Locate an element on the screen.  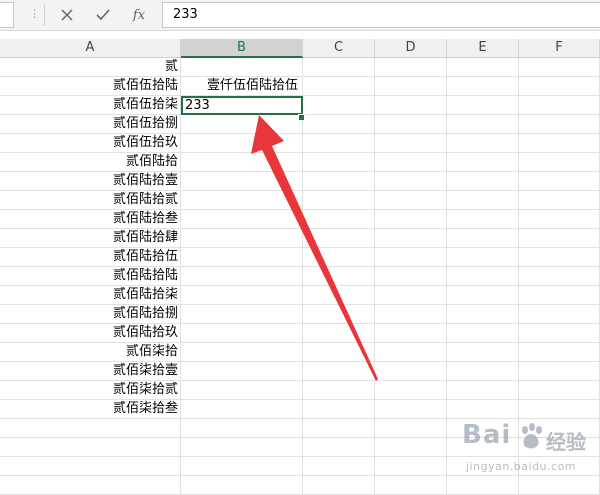
cell-a: 贰佰伍拾柒 is located at coordinates (90, 105).